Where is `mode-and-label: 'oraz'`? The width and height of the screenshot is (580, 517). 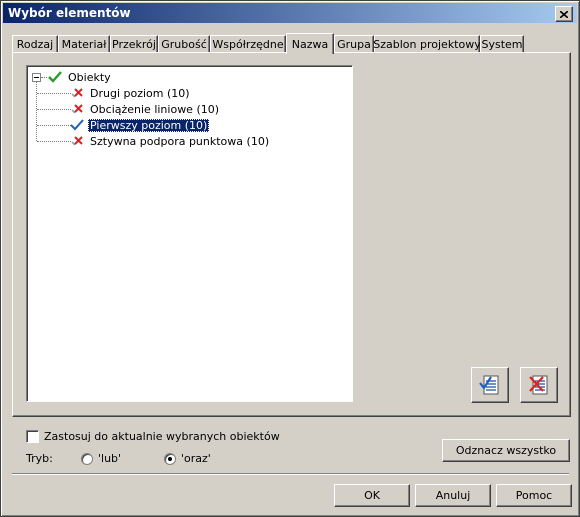
mode-and-label: 'oraz' is located at coordinates (196, 458).